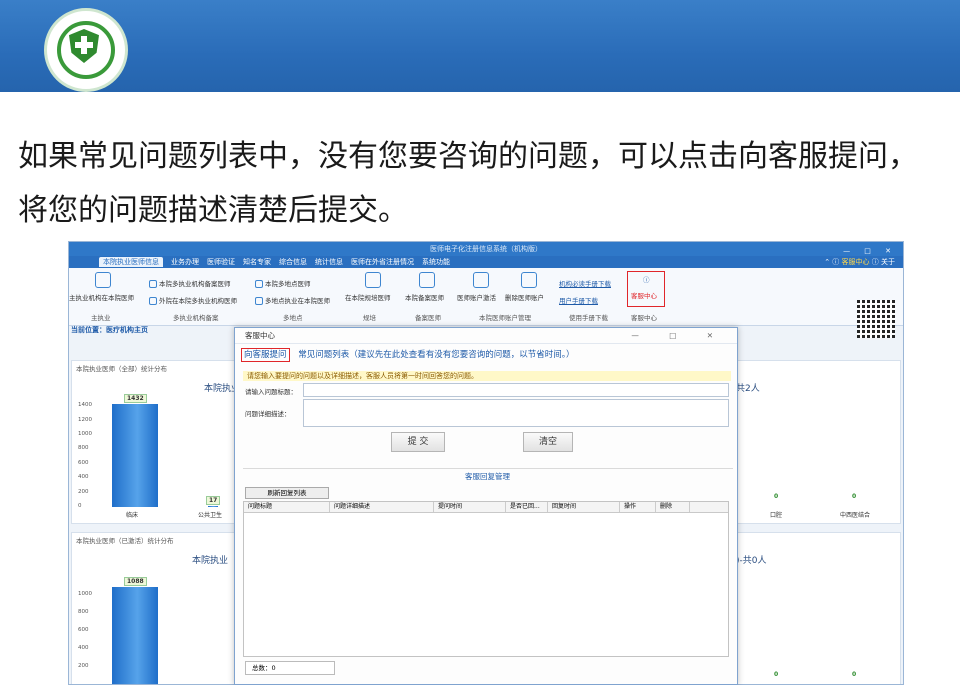 This screenshot has height=685, width=960. I want to click on group-label: 规培, so click(369, 318).